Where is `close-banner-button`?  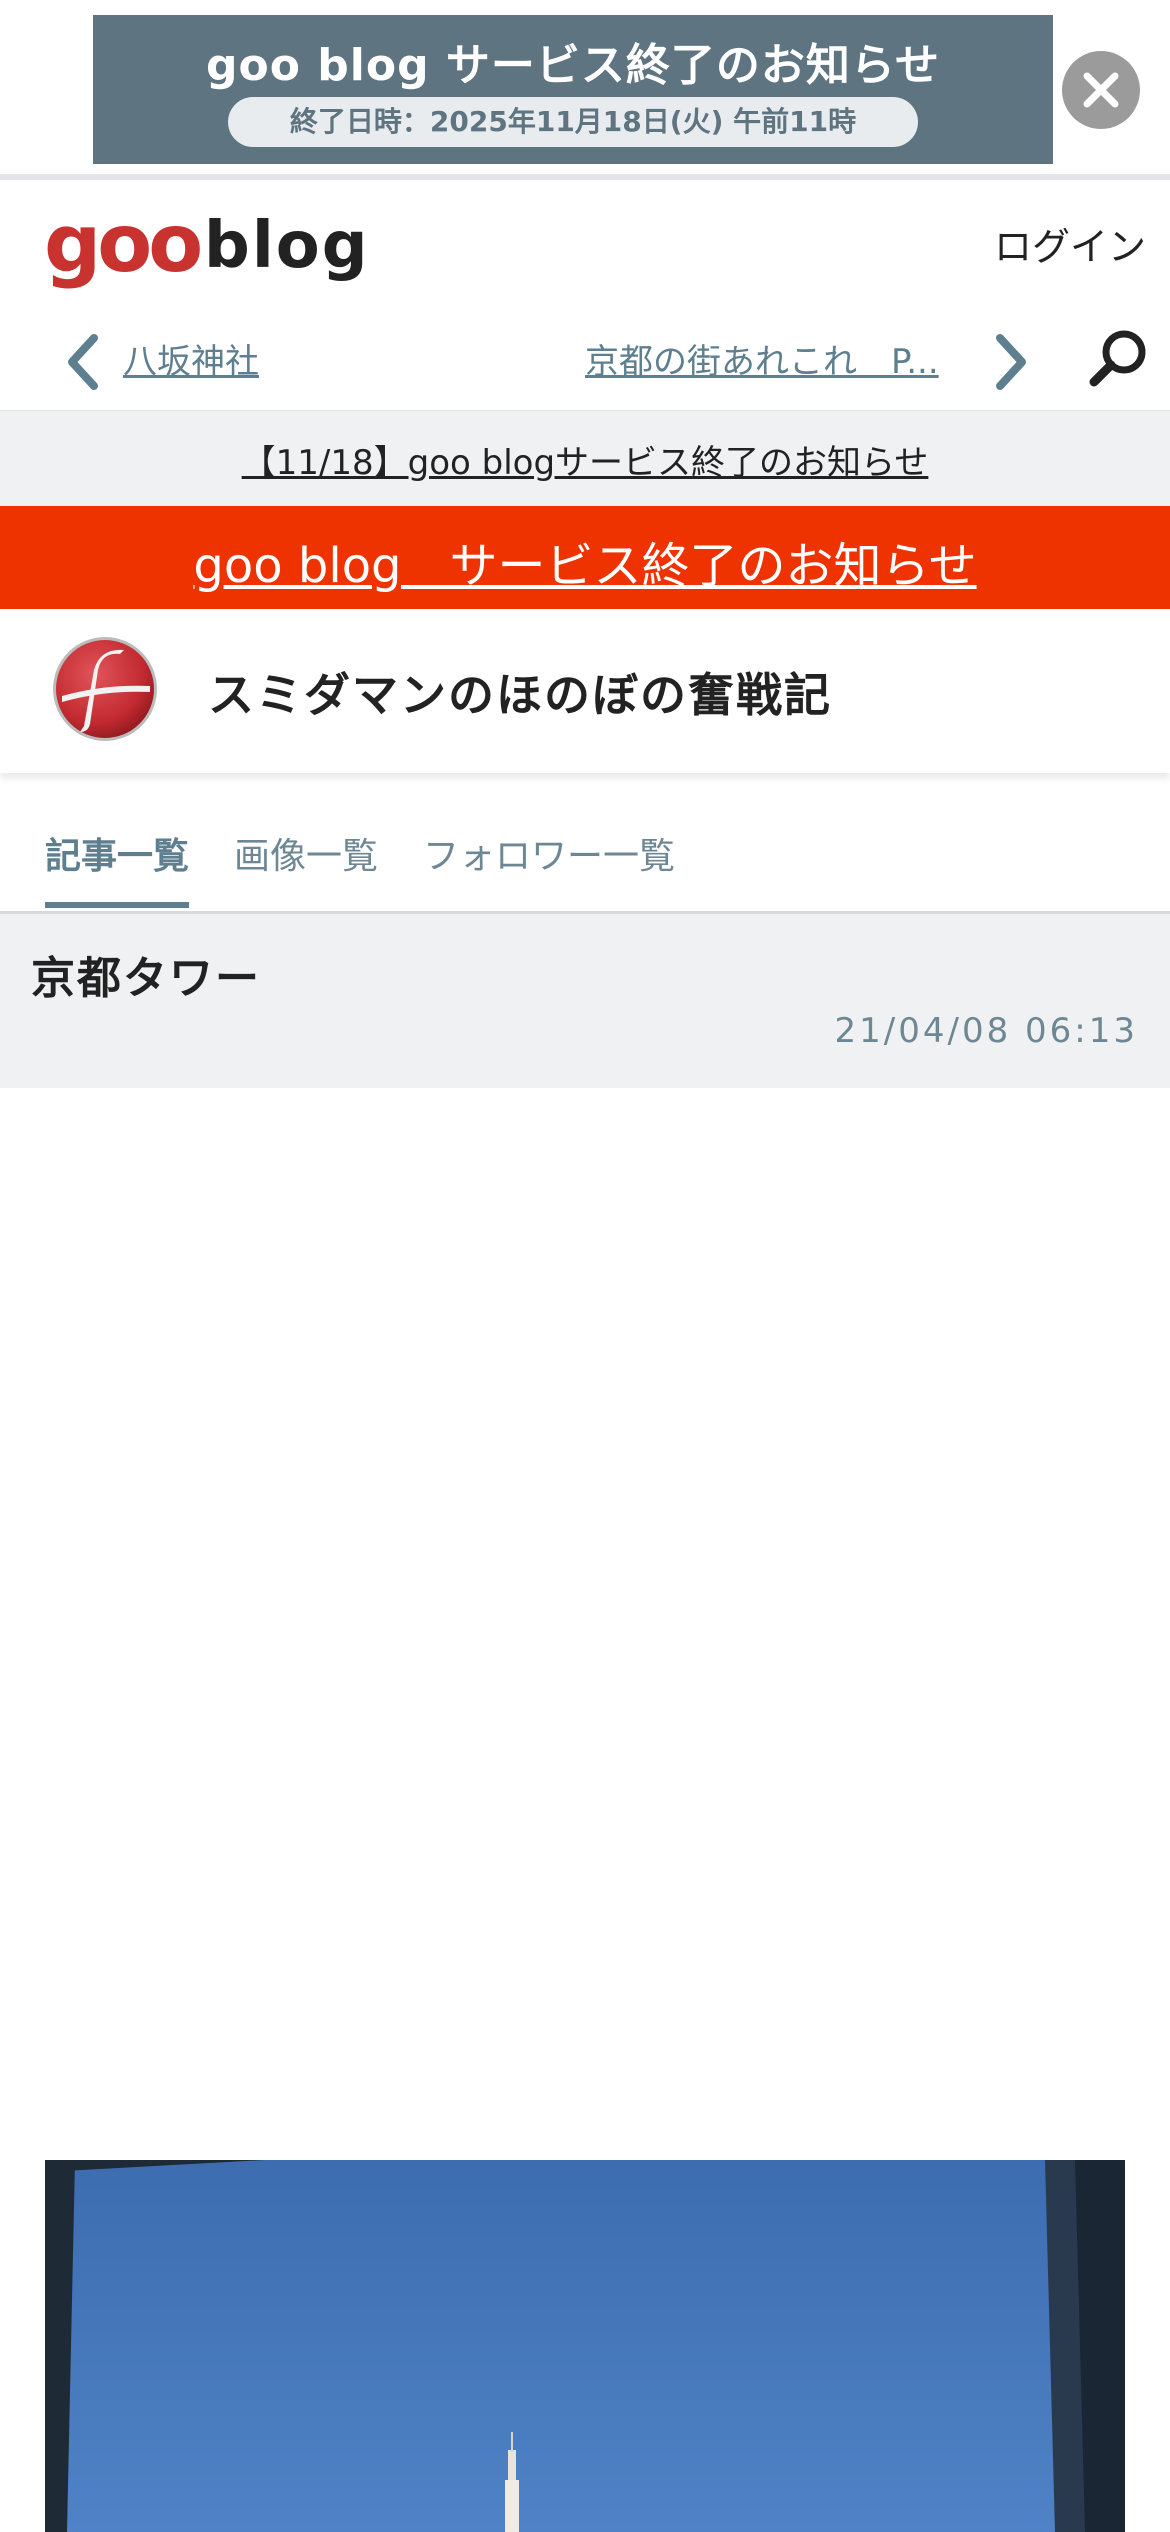
close-banner-button is located at coordinates (1101, 90).